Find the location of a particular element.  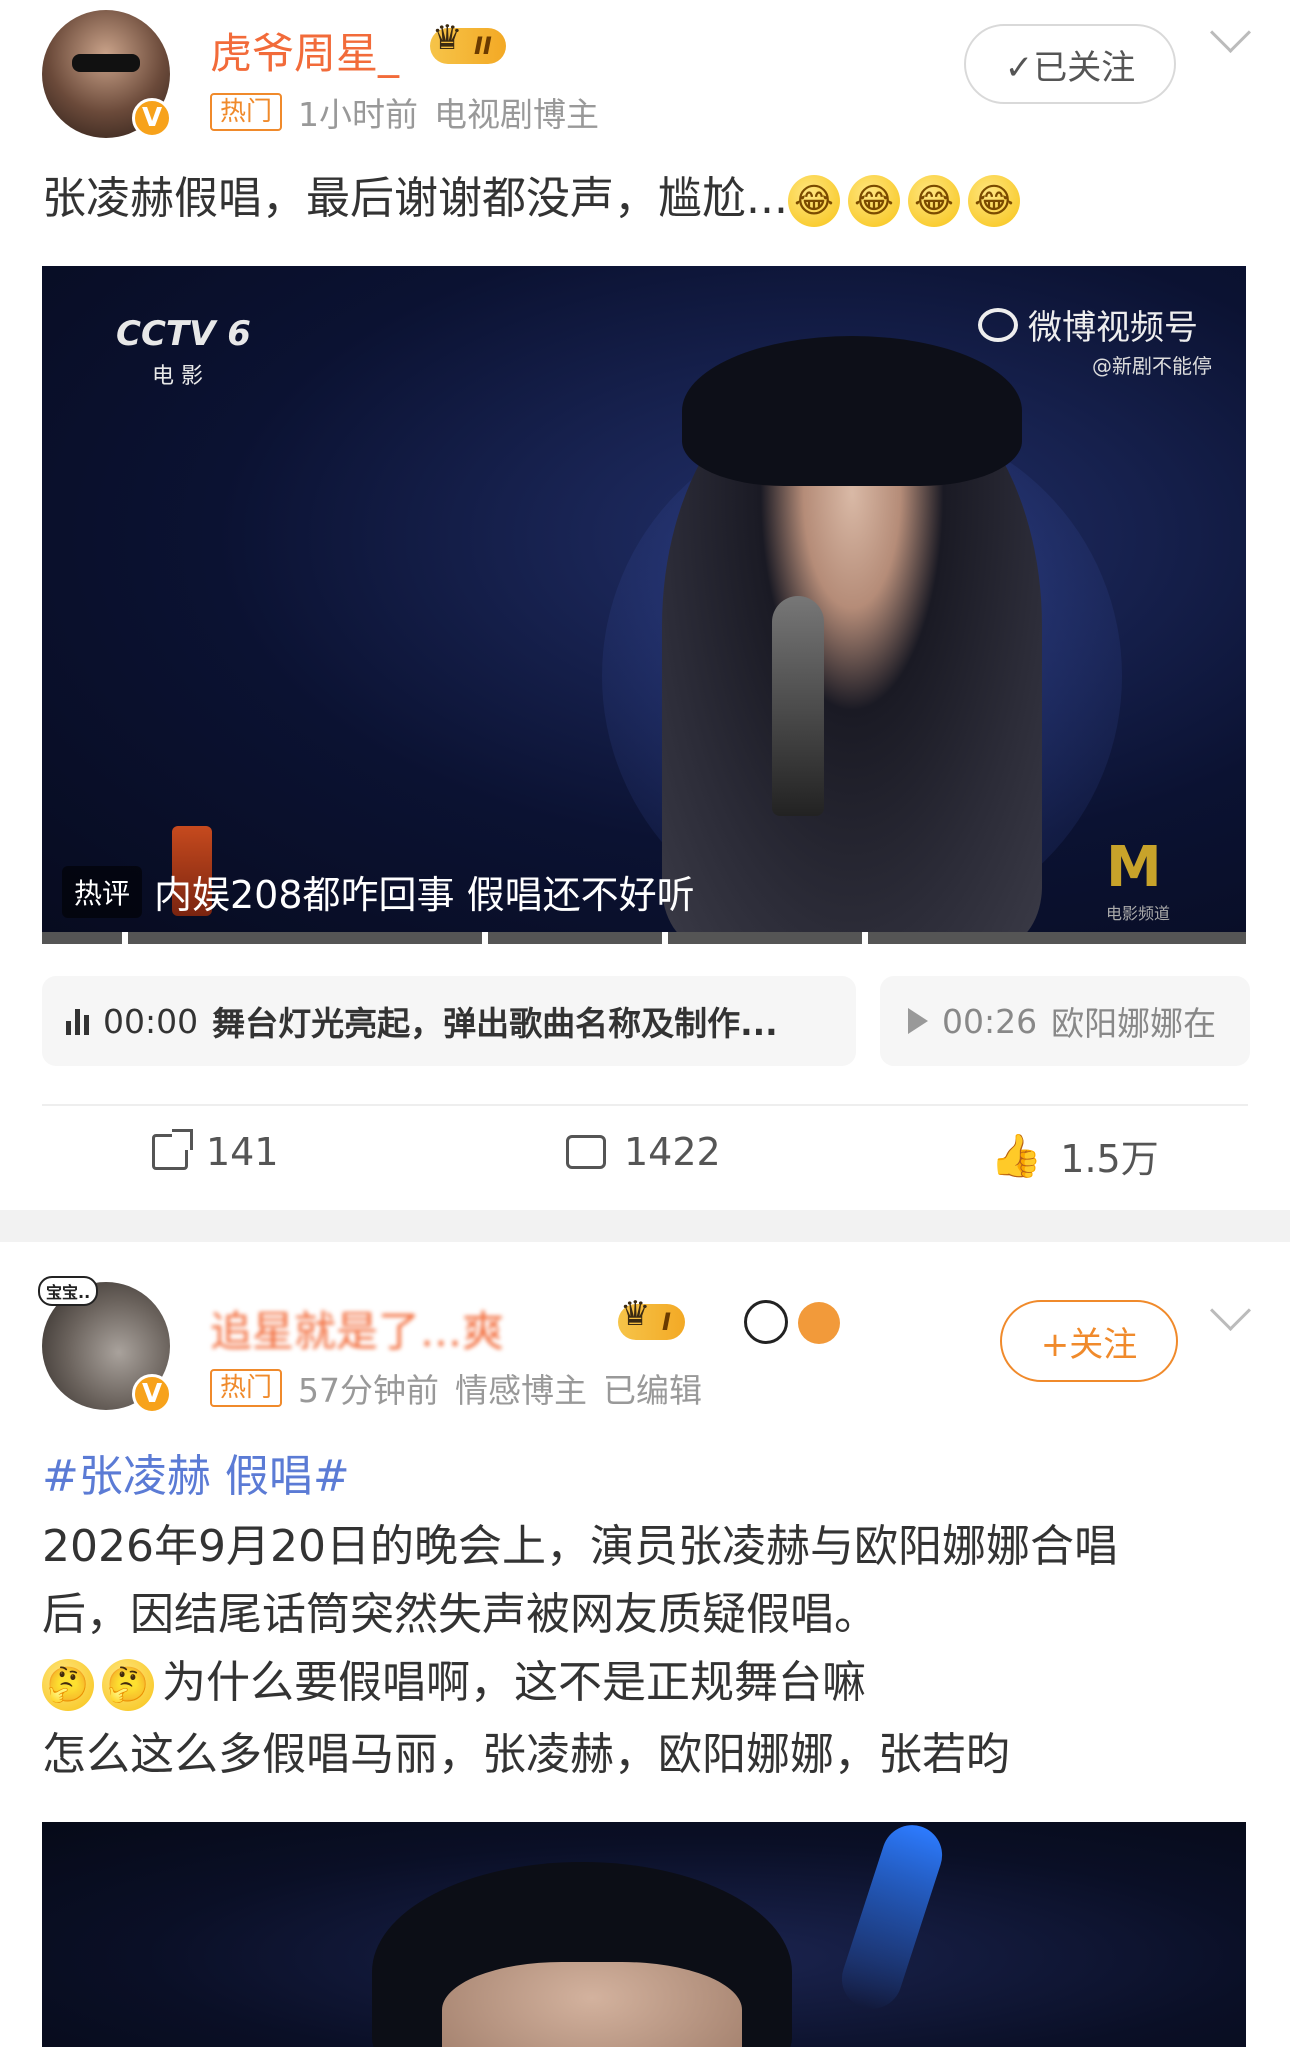

audio-bars-icon is located at coordinates (77, 1021).